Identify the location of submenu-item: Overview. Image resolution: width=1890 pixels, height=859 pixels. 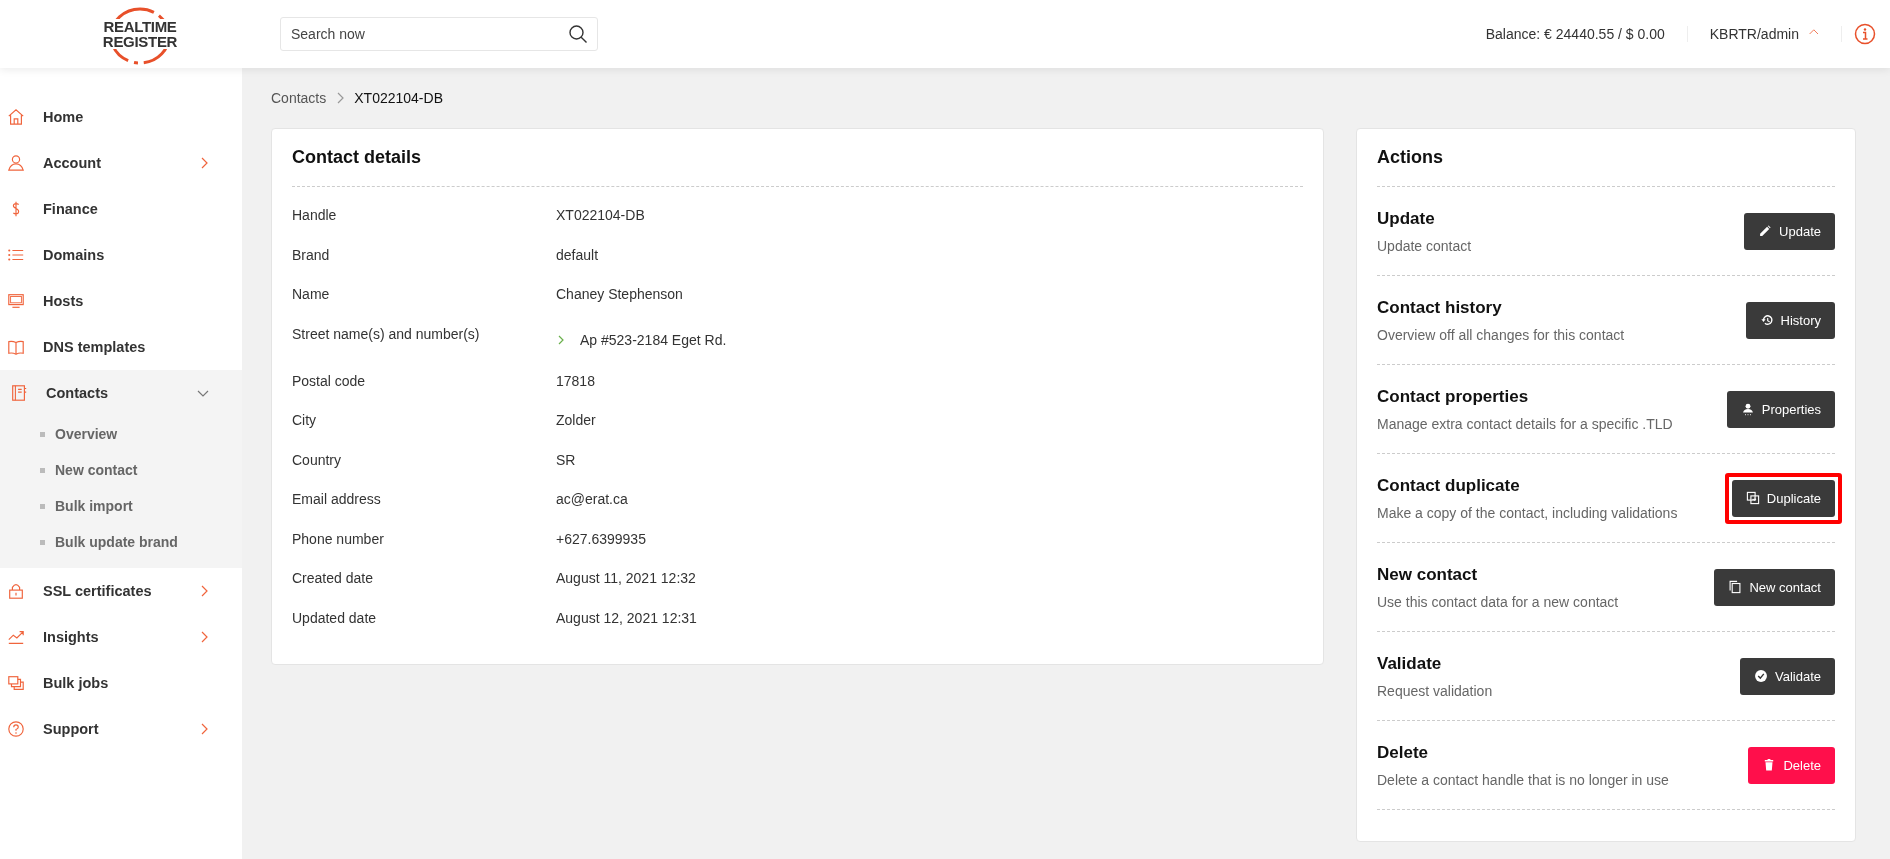
(121, 434).